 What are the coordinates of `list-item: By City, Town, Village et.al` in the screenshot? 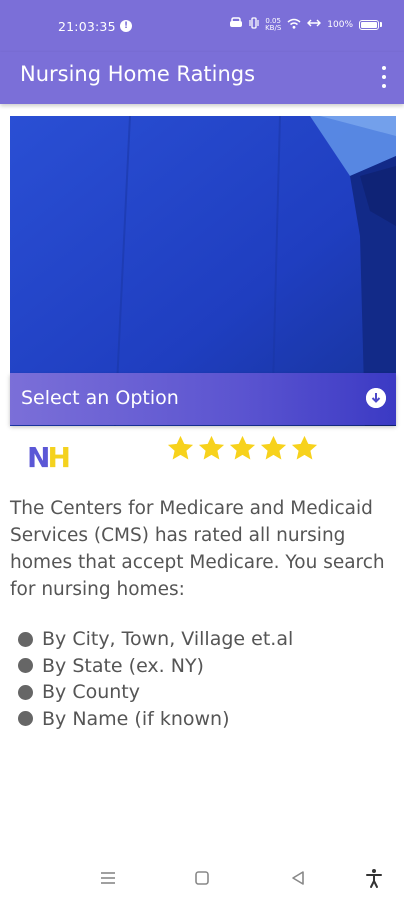 It's located at (155, 639).